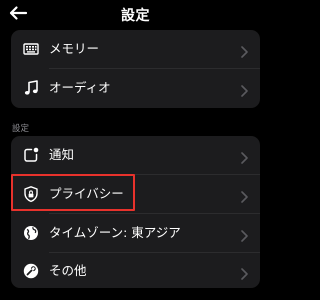 This screenshot has width=320, height=300. Describe the element at coordinates (80, 87) in the screenshot. I see `settings-item-label: オーディオ` at that location.